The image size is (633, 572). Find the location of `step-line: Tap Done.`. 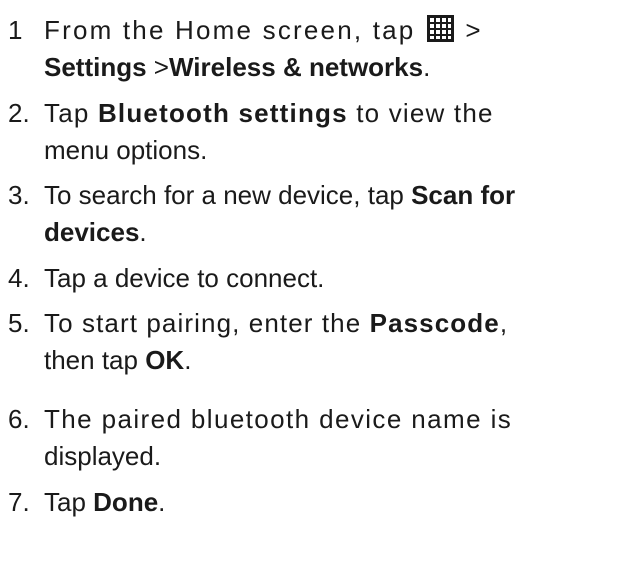

step-line: Tap Done. is located at coordinates (104, 502).